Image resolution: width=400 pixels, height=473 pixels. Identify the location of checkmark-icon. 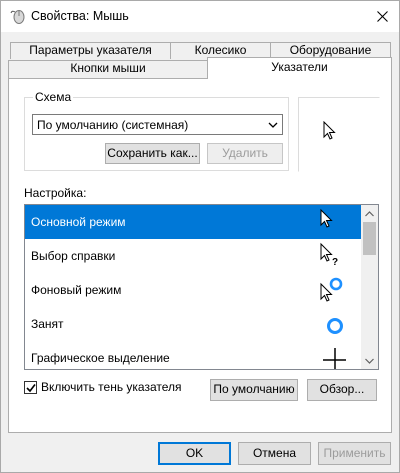
(31, 388).